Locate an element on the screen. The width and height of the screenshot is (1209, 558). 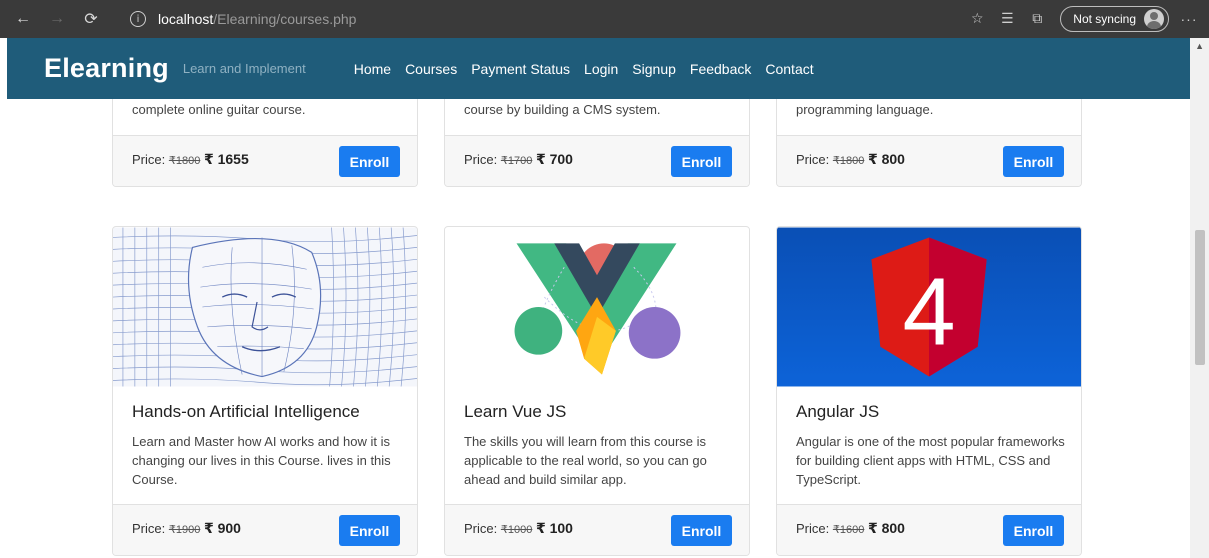
card-description: complete online guitar course. is located at coordinates (219, 109).